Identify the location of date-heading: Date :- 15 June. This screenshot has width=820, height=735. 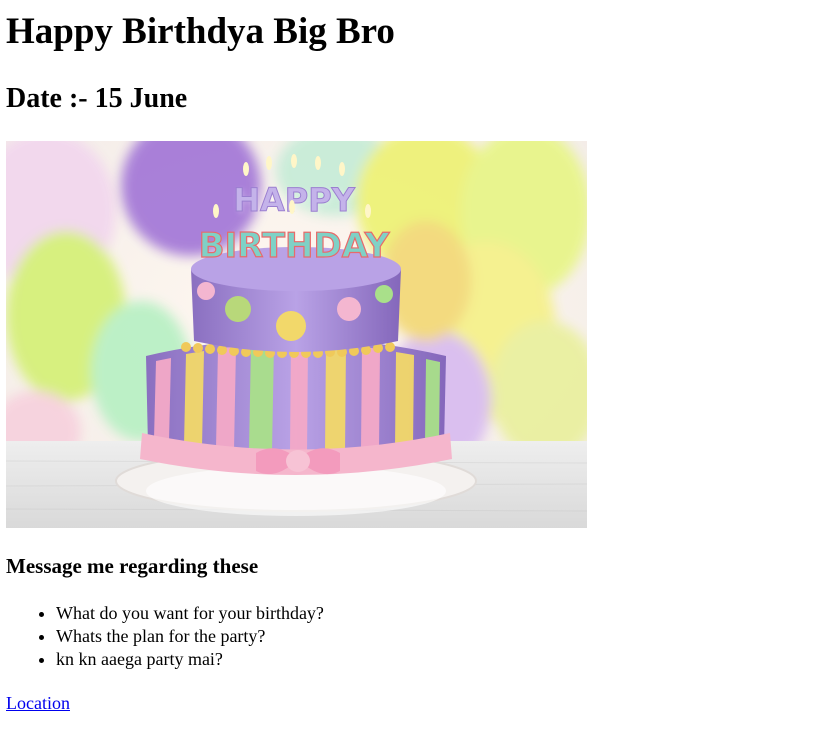
(97, 98).